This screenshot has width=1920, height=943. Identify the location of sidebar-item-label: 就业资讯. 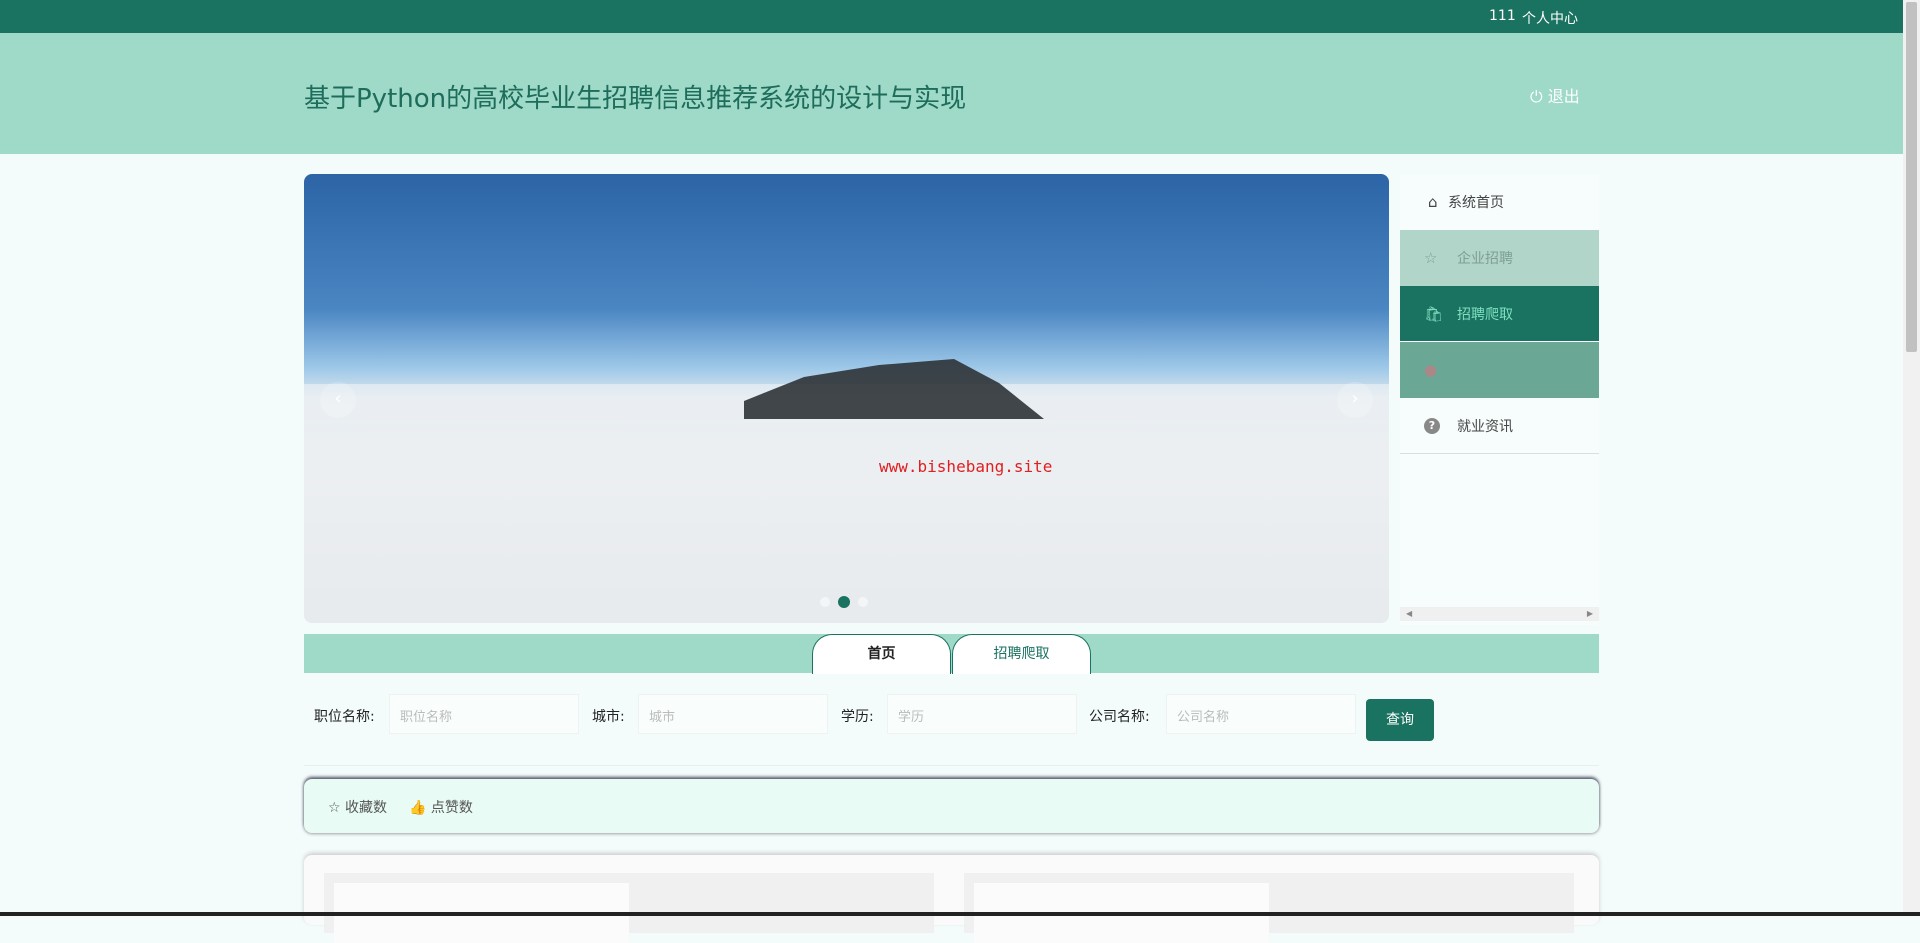
(1485, 426).